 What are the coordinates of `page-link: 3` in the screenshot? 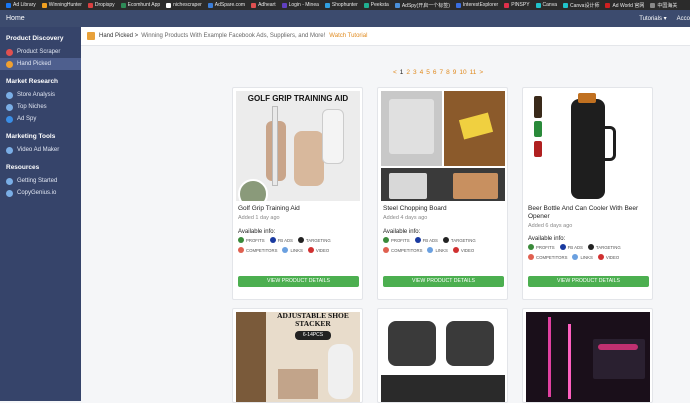 It's located at (415, 72).